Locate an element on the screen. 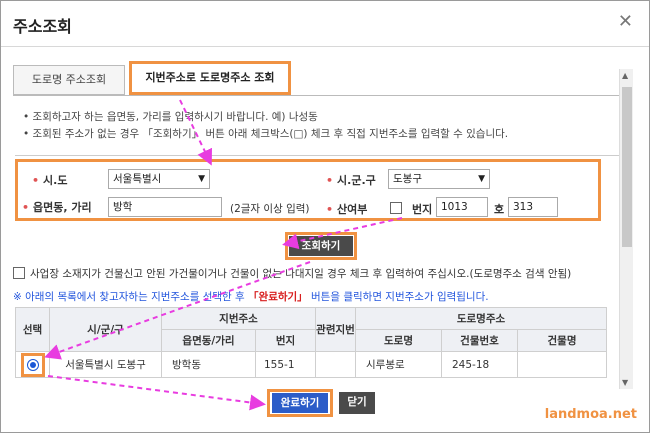  eupmyeon-label: • 읍면동, 가리 is located at coordinates (57, 207).